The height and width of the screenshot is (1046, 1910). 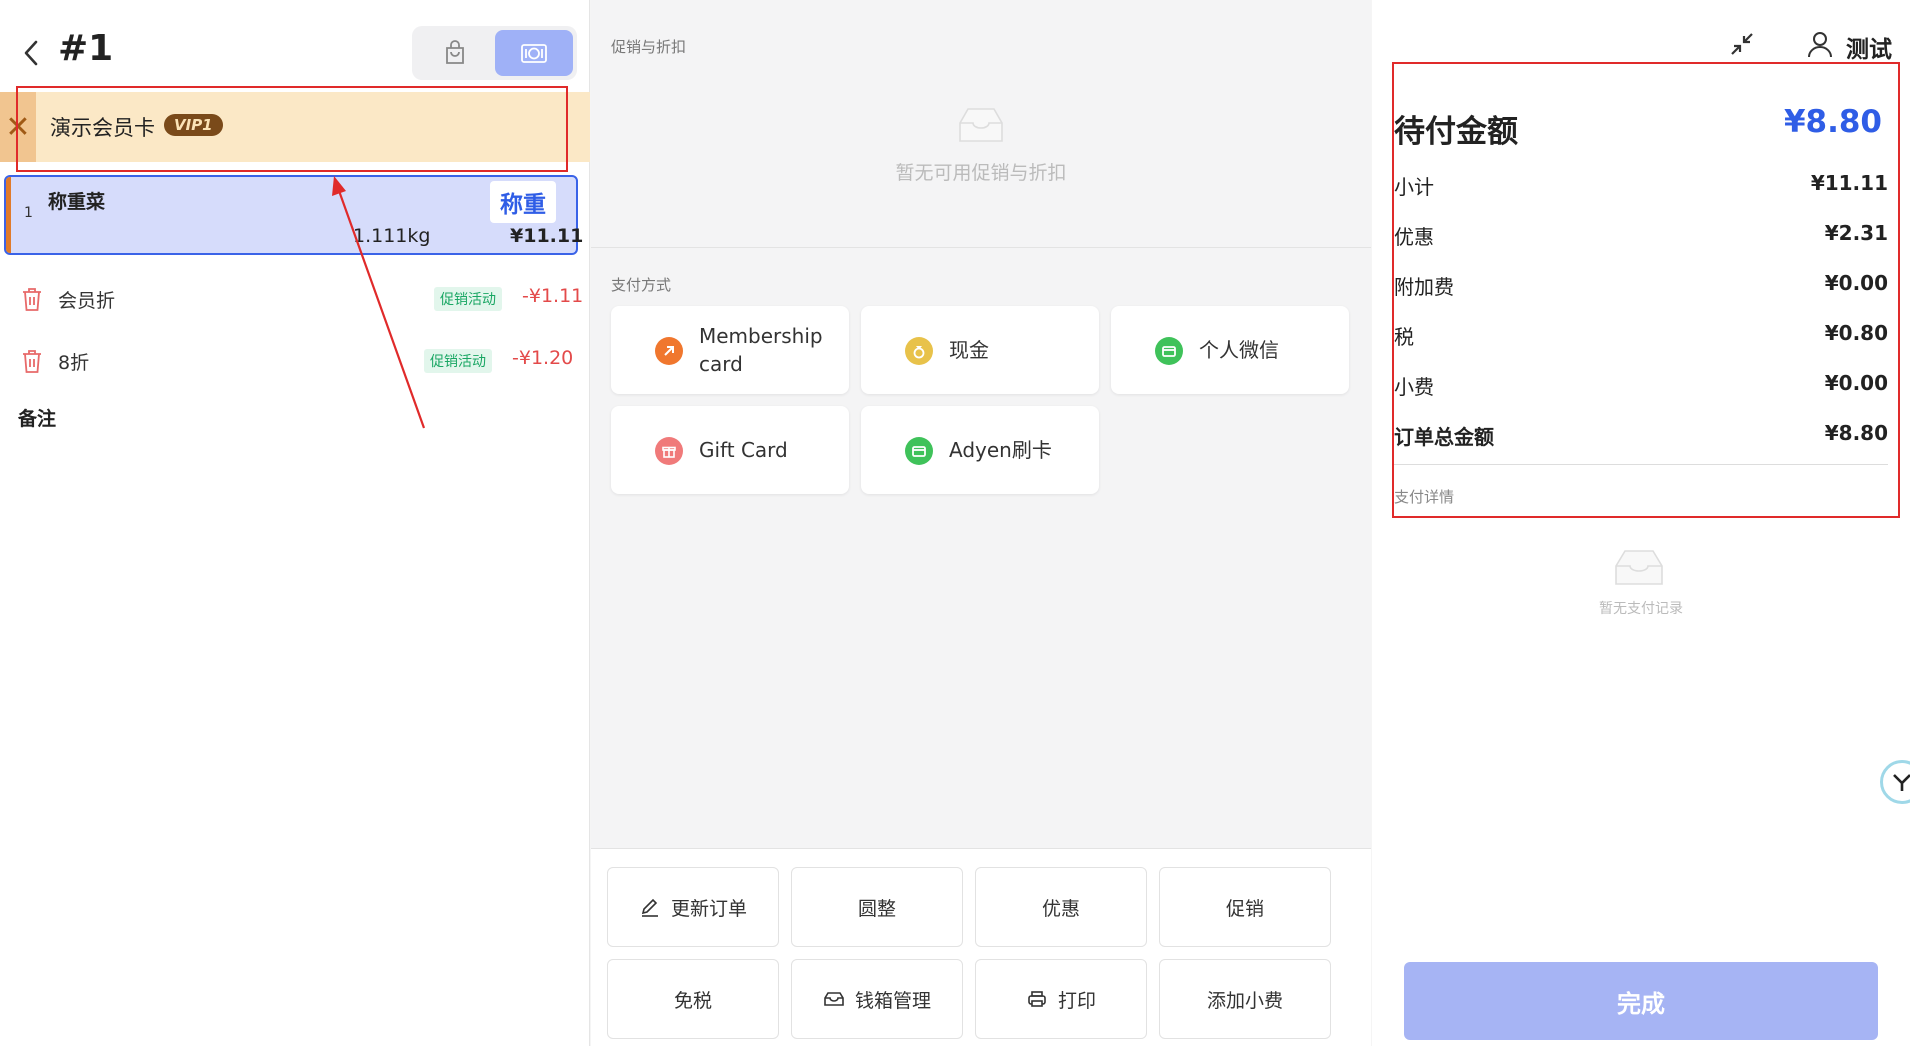 I want to click on item-accent-stripe, so click(x=8, y=215).